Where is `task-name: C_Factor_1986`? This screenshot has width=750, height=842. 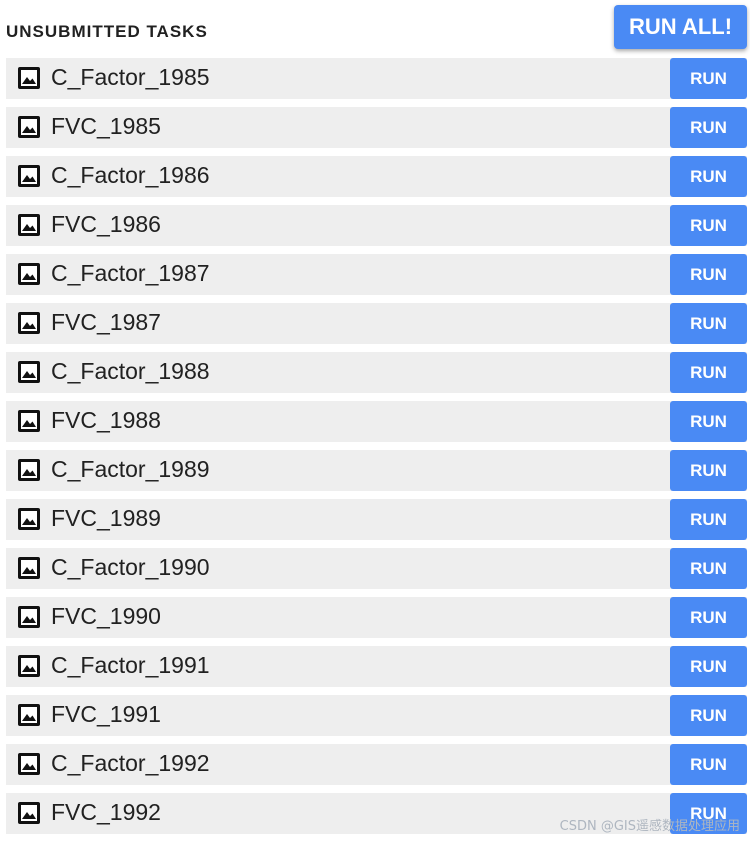
task-name: C_Factor_1986 is located at coordinates (130, 175).